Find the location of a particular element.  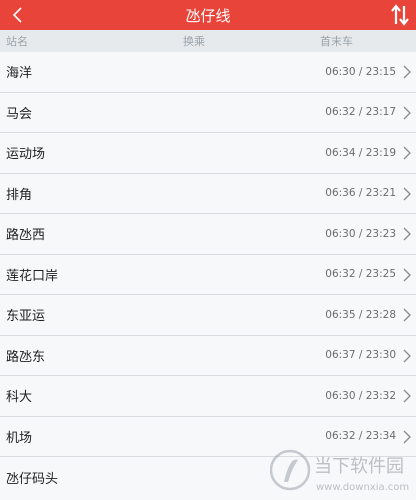

station-row: 路氹东 06:37 / 23:30 is located at coordinates (208, 356).